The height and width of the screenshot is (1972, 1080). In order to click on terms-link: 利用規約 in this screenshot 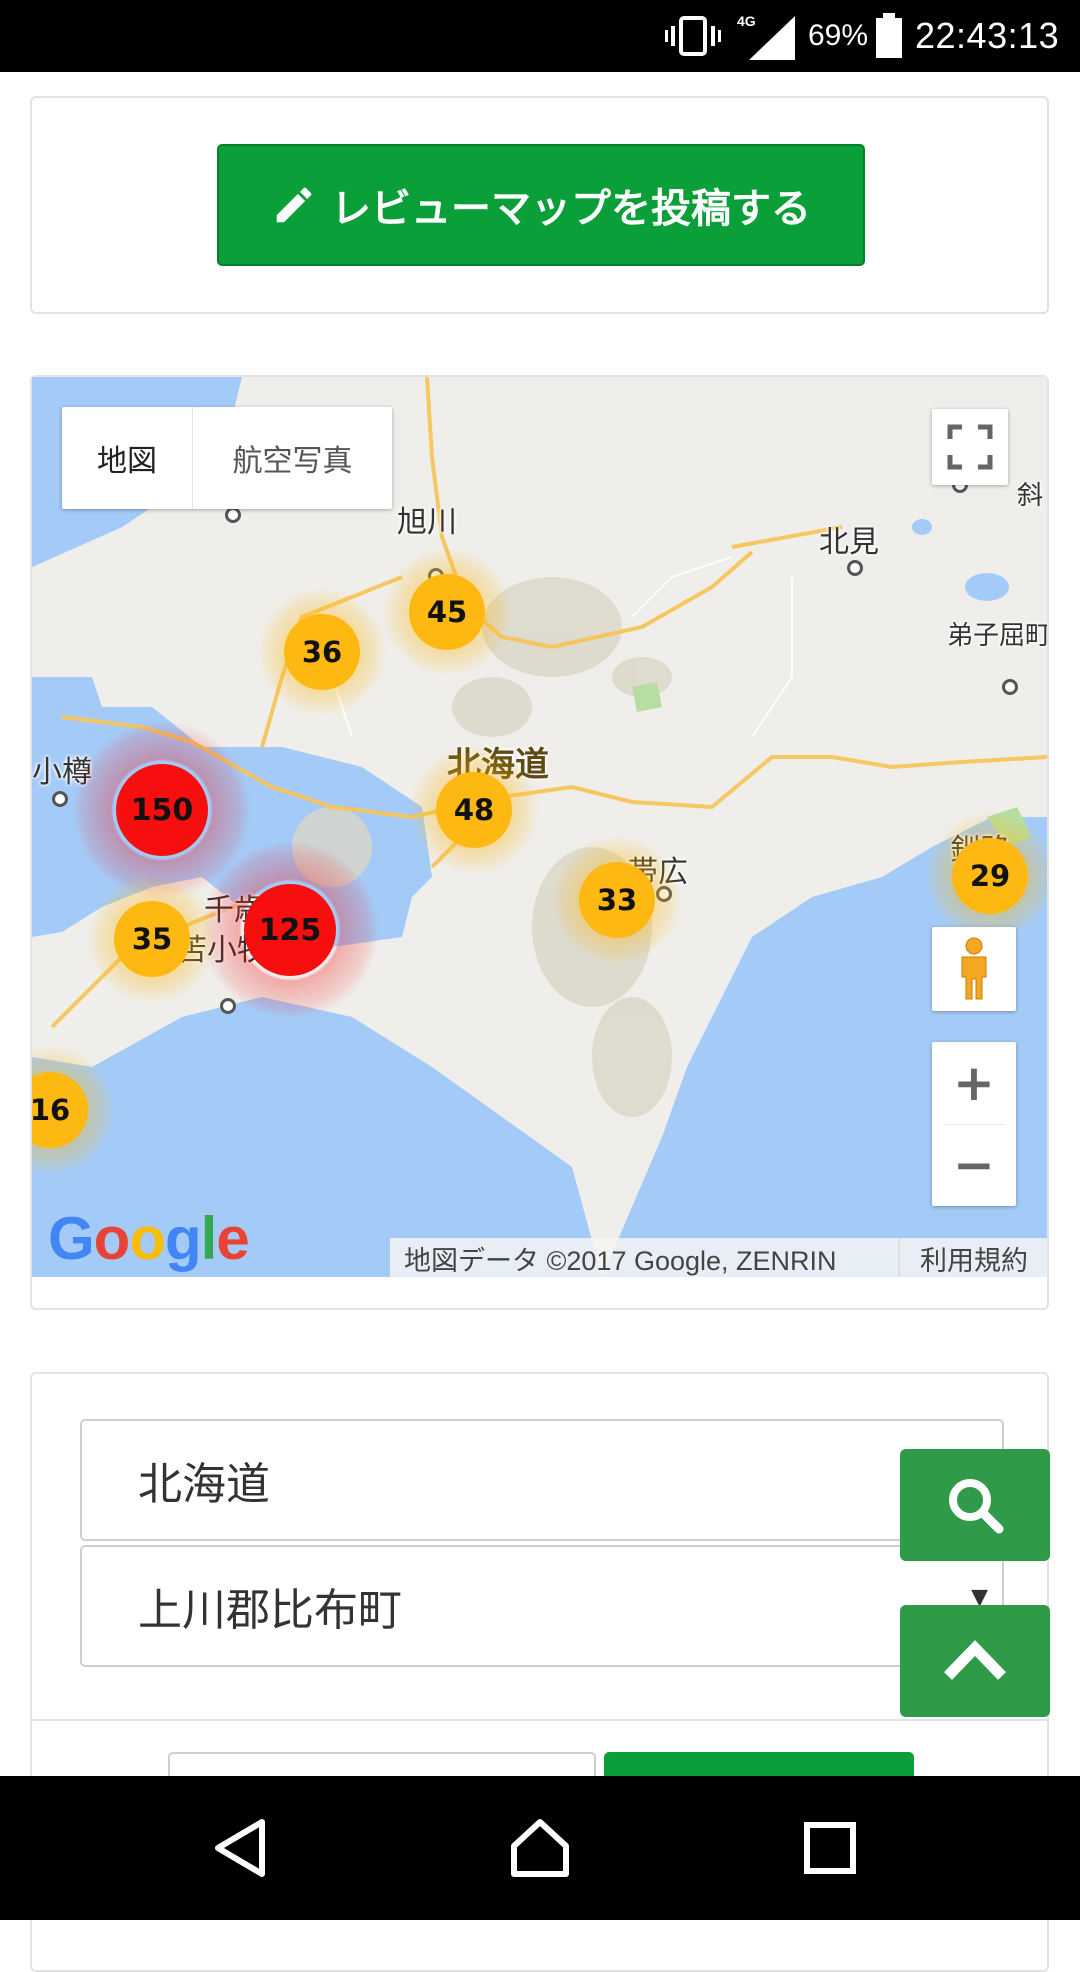, I will do `click(973, 1258)`.